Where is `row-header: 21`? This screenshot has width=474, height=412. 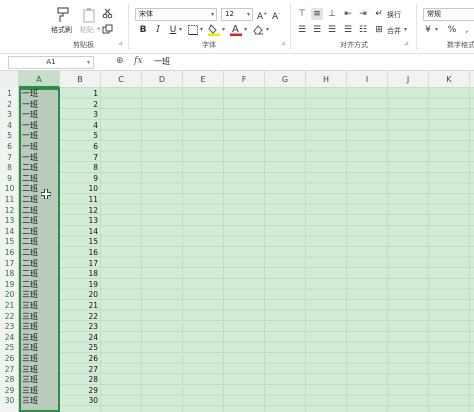
row-header: 21 is located at coordinates (9, 306).